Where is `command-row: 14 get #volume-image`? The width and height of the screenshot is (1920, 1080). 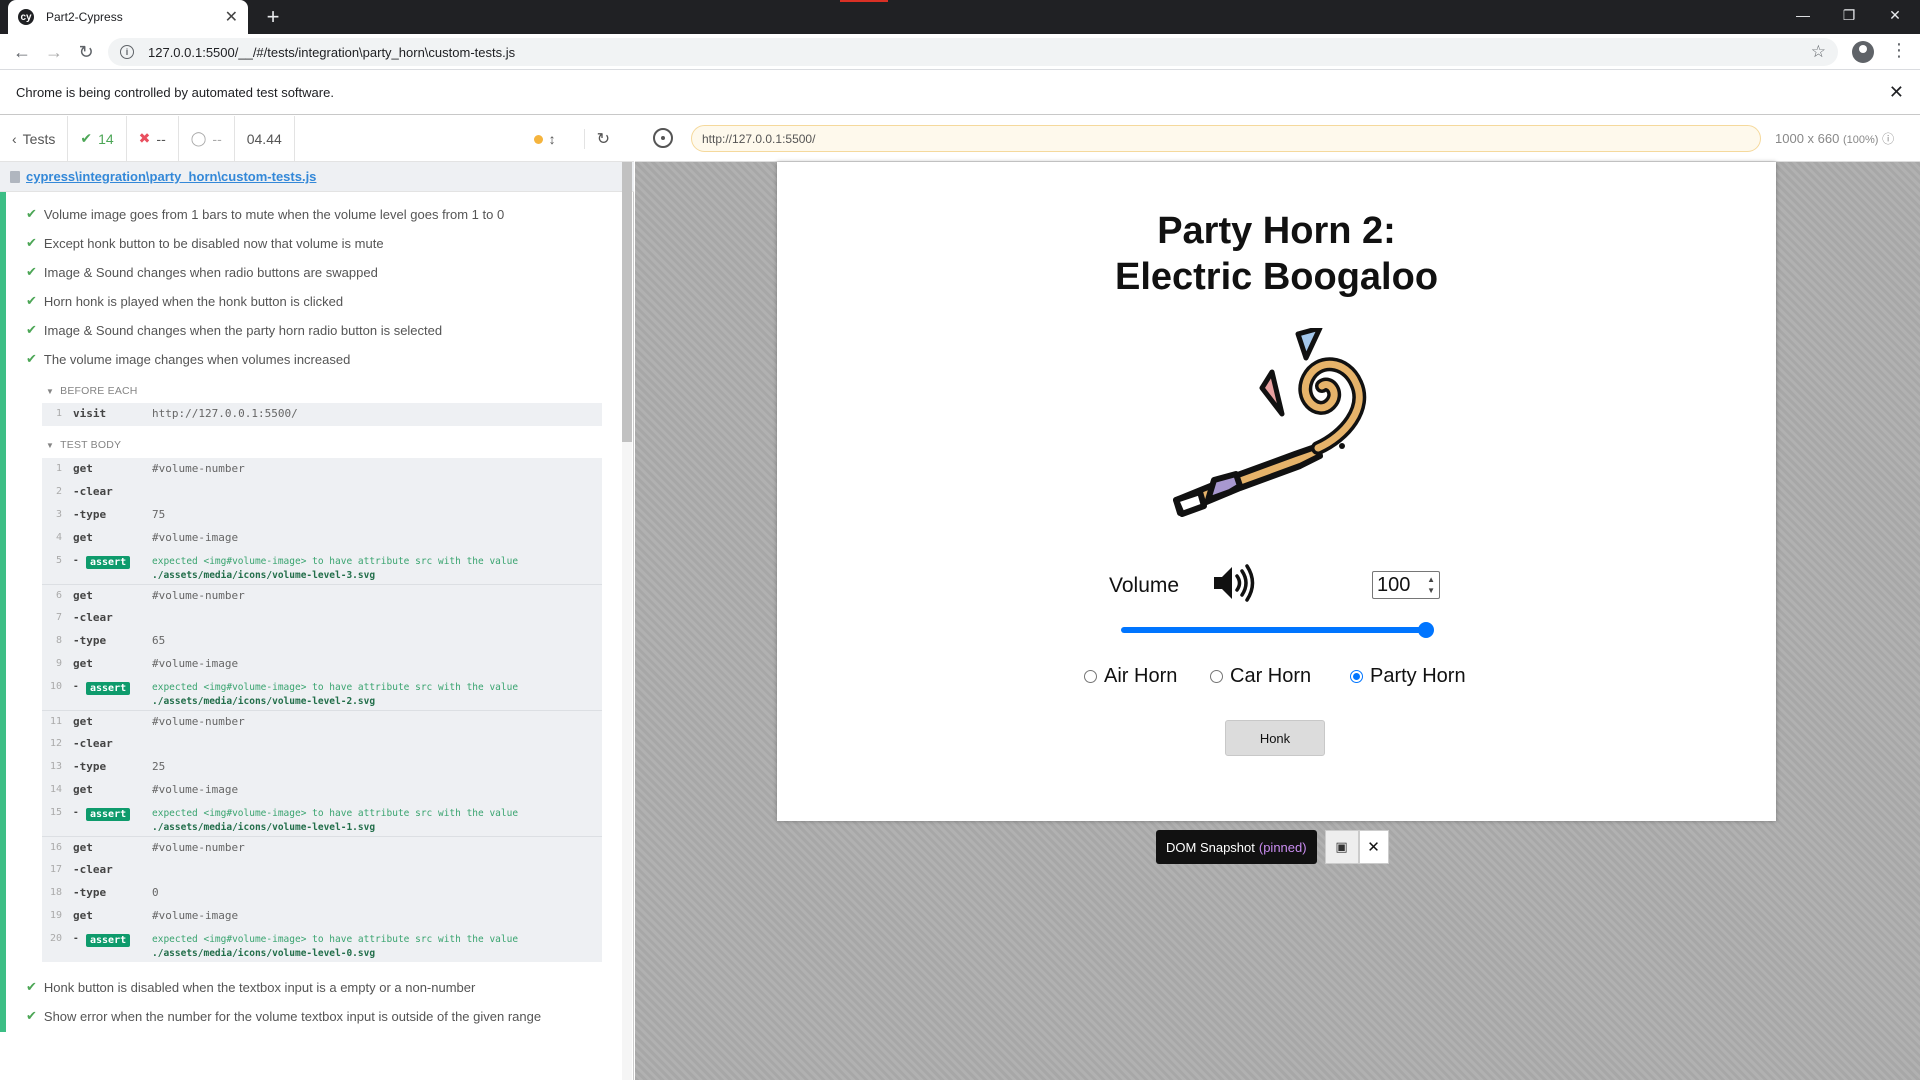 command-row: 14 get #volume-image is located at coordinates (322, 790).